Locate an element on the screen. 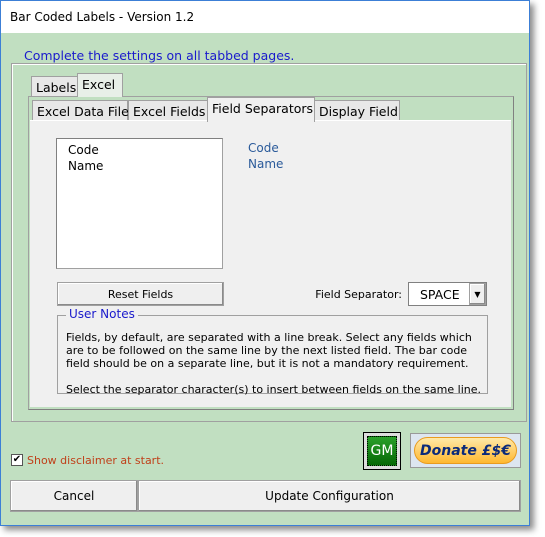 This screenshot has height=537, width=545. field-separator-combo: SPACE ▼ is located at coordinates (447, 294).